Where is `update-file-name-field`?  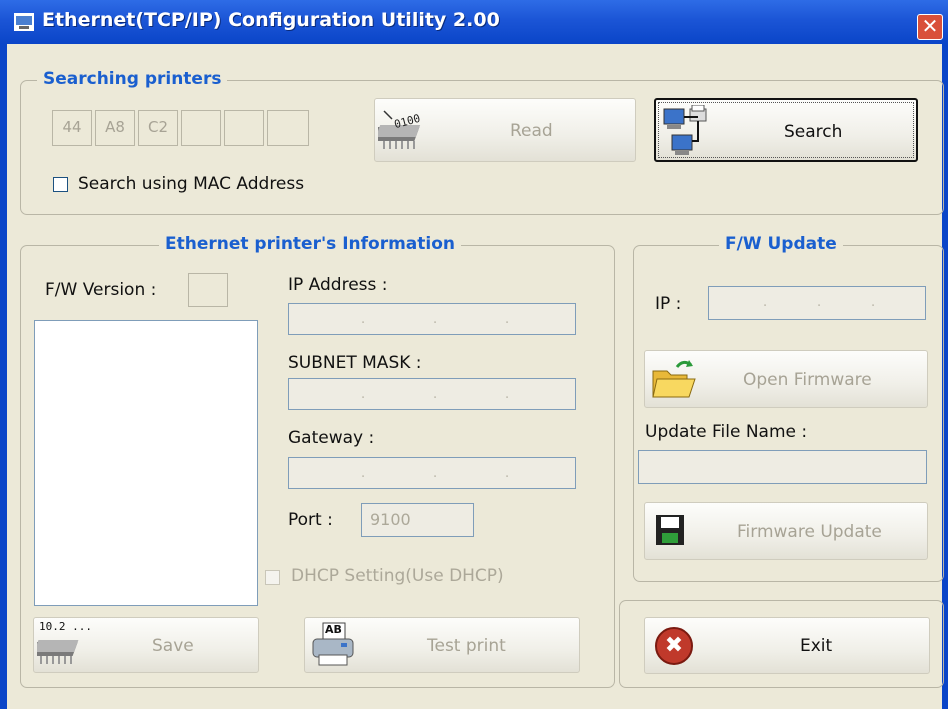 update-file-name-field is located at coordinates (782, 467).